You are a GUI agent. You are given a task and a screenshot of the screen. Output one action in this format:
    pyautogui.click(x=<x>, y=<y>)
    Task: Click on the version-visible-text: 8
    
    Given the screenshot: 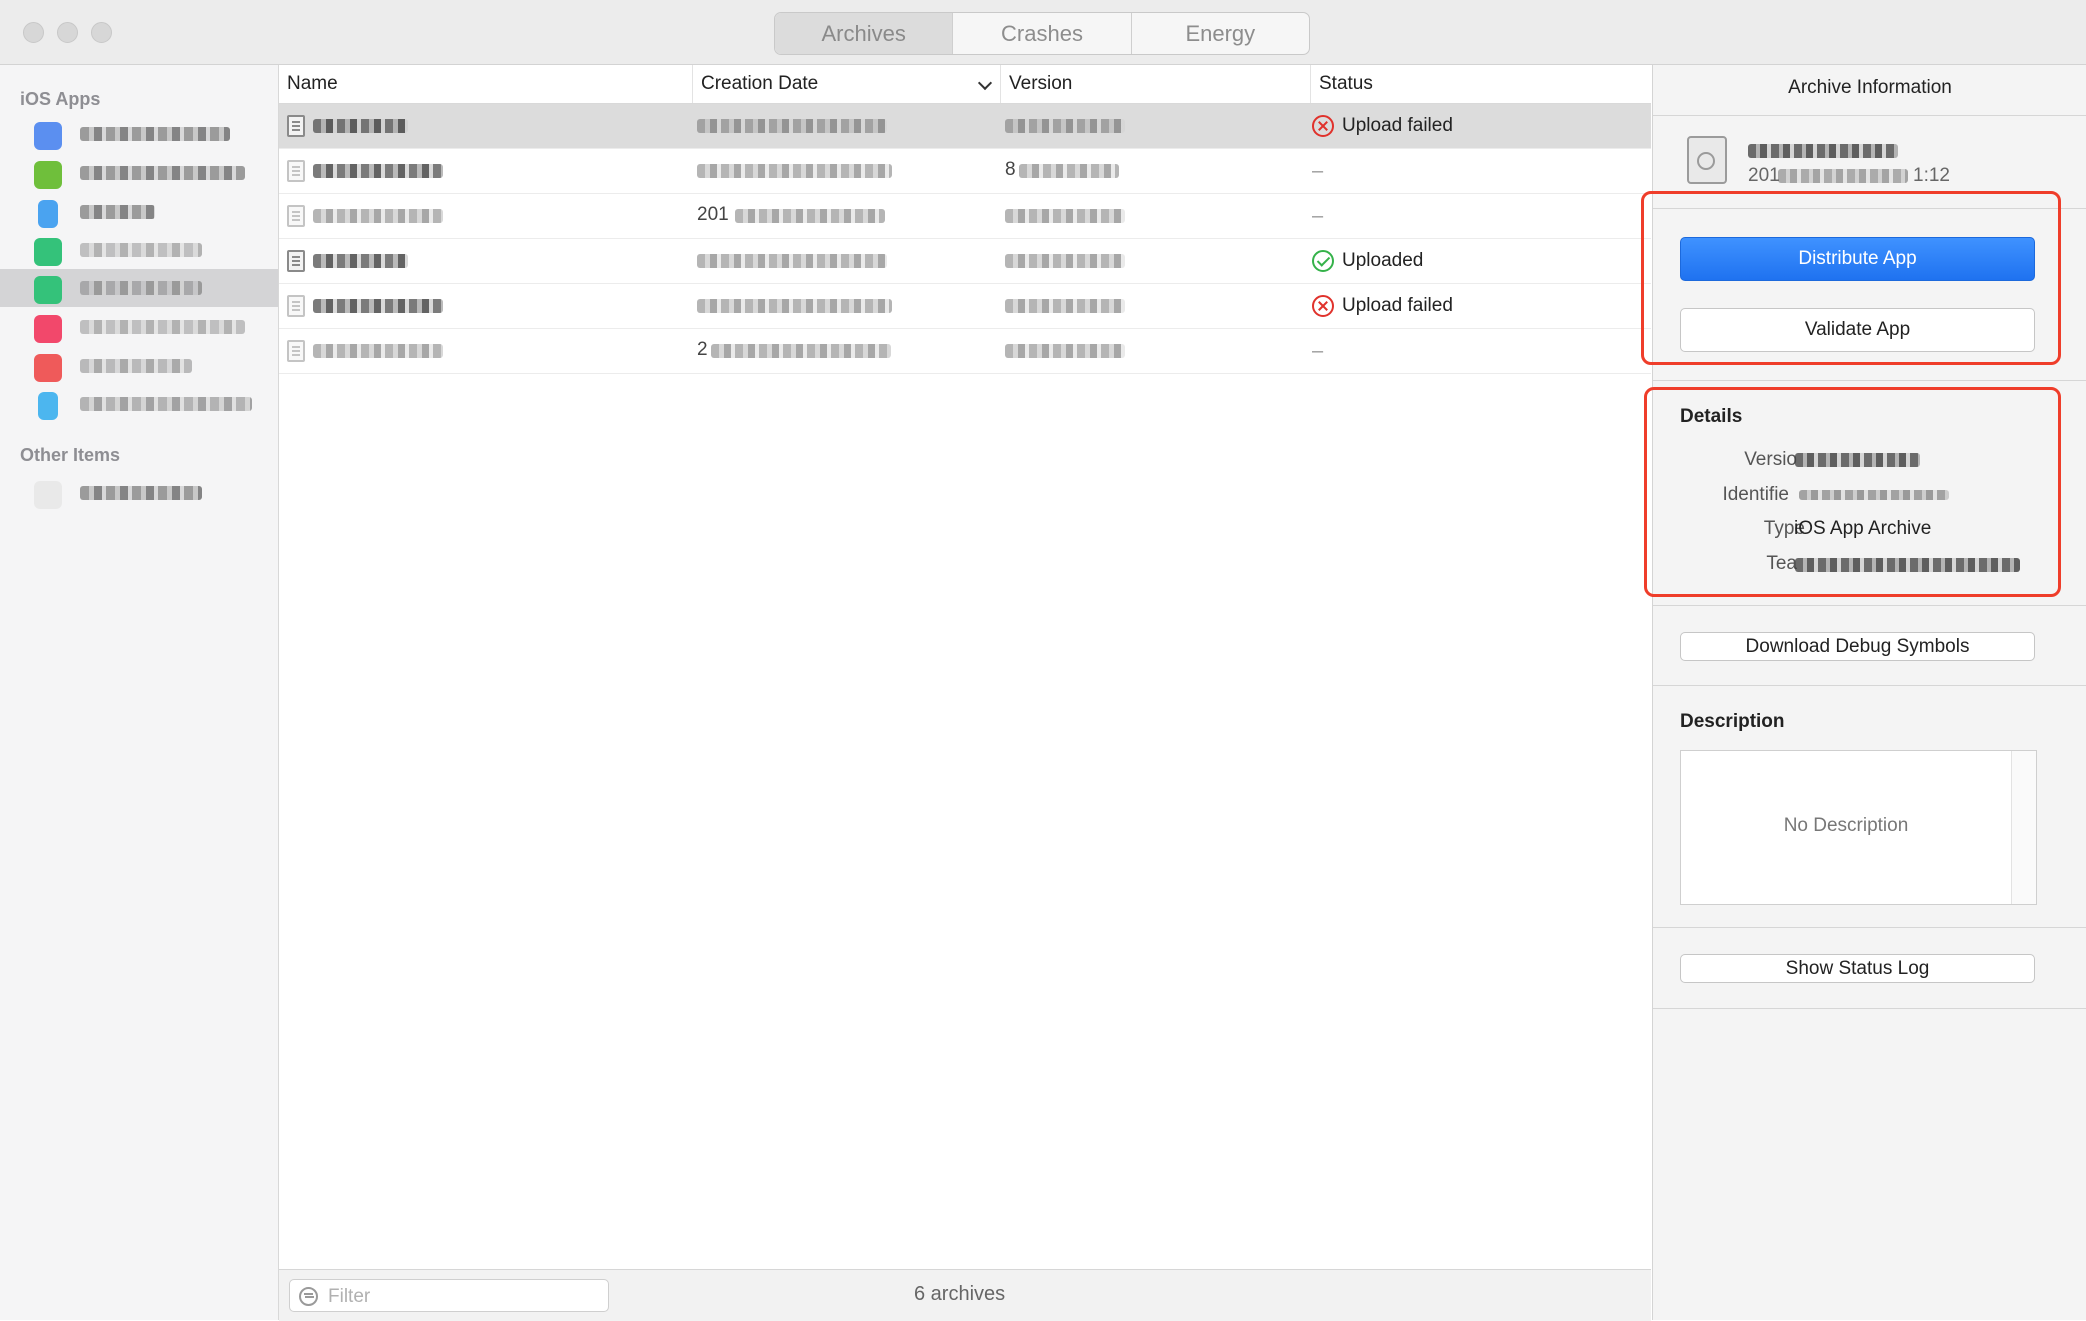 What is the action you would take?
    pyautogui.click(x=1010, y=169)
    